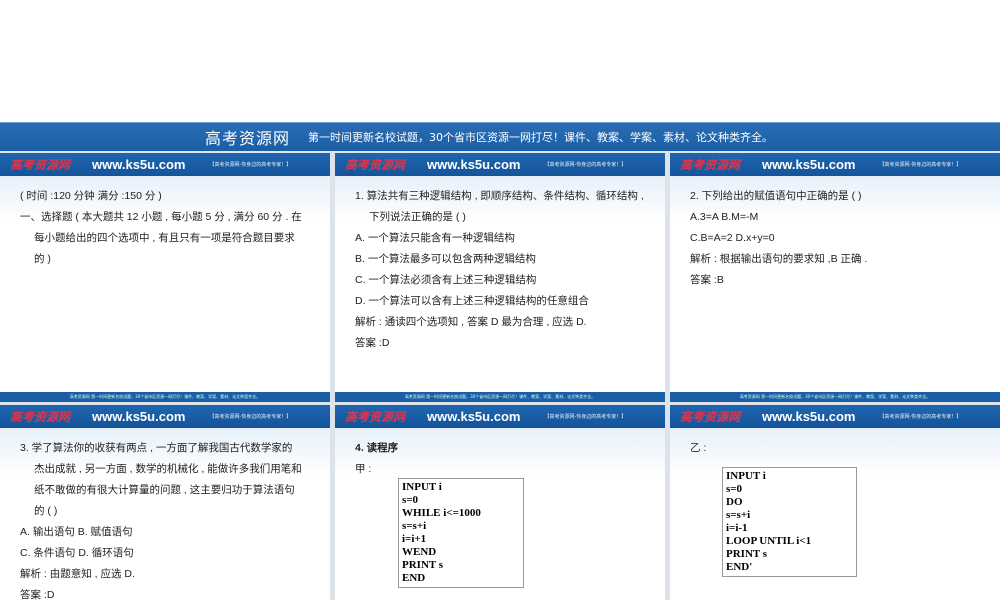  I want to click on code-line: WHILE i<=1000, so click(441, 513).